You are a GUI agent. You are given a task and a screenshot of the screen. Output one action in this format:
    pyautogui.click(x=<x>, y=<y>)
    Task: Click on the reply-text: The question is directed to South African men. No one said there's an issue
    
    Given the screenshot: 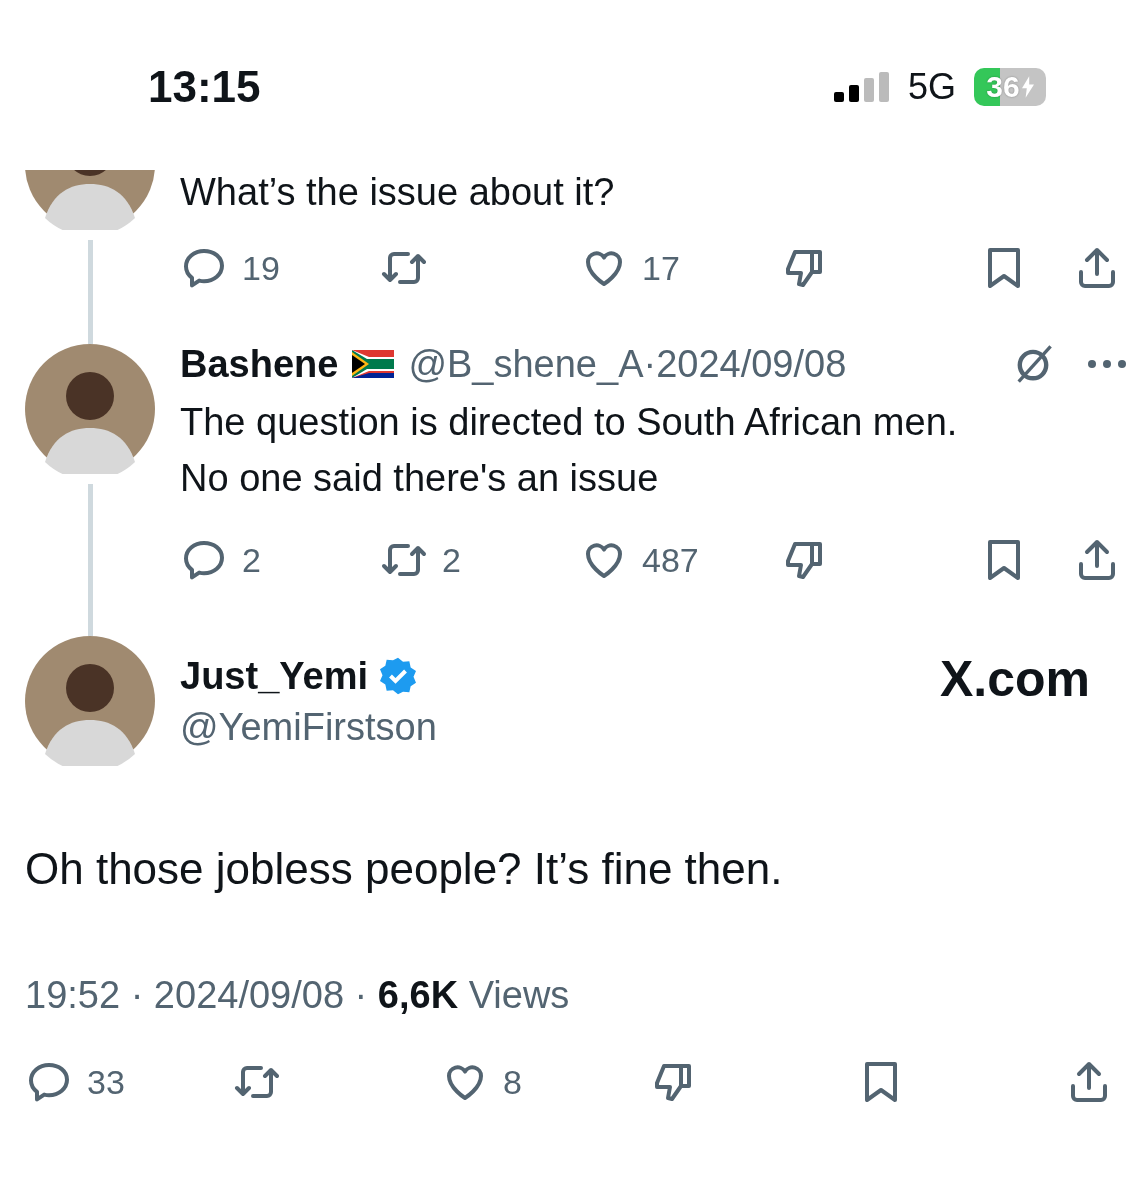 What is the action you would take?
    pyautogui.click(x=569, y=450)
    